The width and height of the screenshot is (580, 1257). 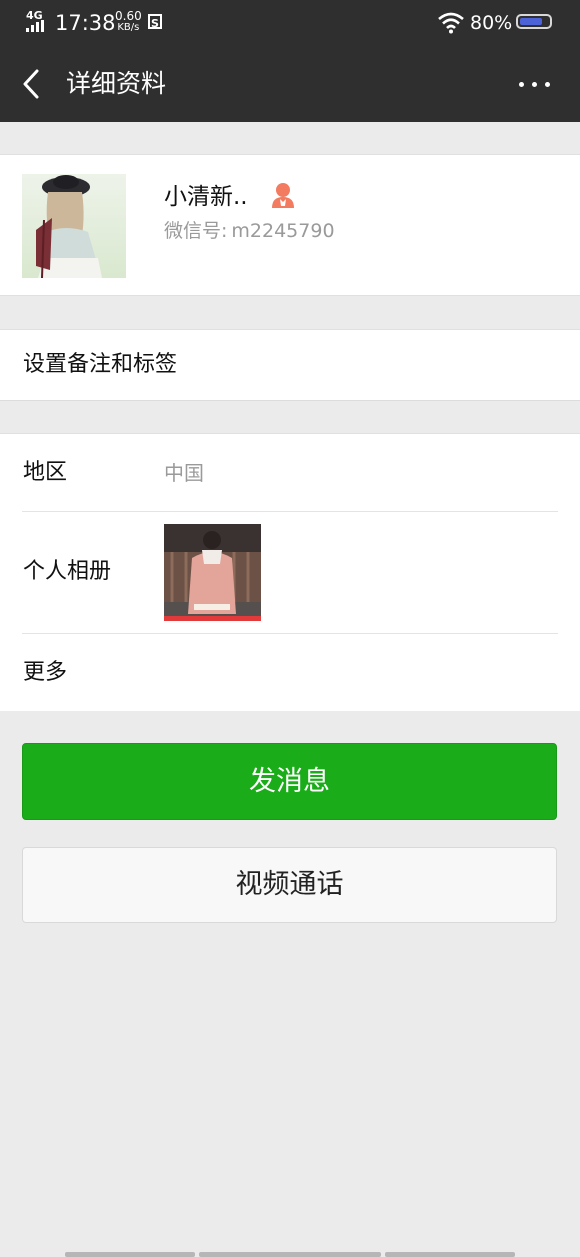 What do you see at coordinates (116, 83) in the screenshot?
I see `page-title: 详细资料` at bounding box center [116, 83].